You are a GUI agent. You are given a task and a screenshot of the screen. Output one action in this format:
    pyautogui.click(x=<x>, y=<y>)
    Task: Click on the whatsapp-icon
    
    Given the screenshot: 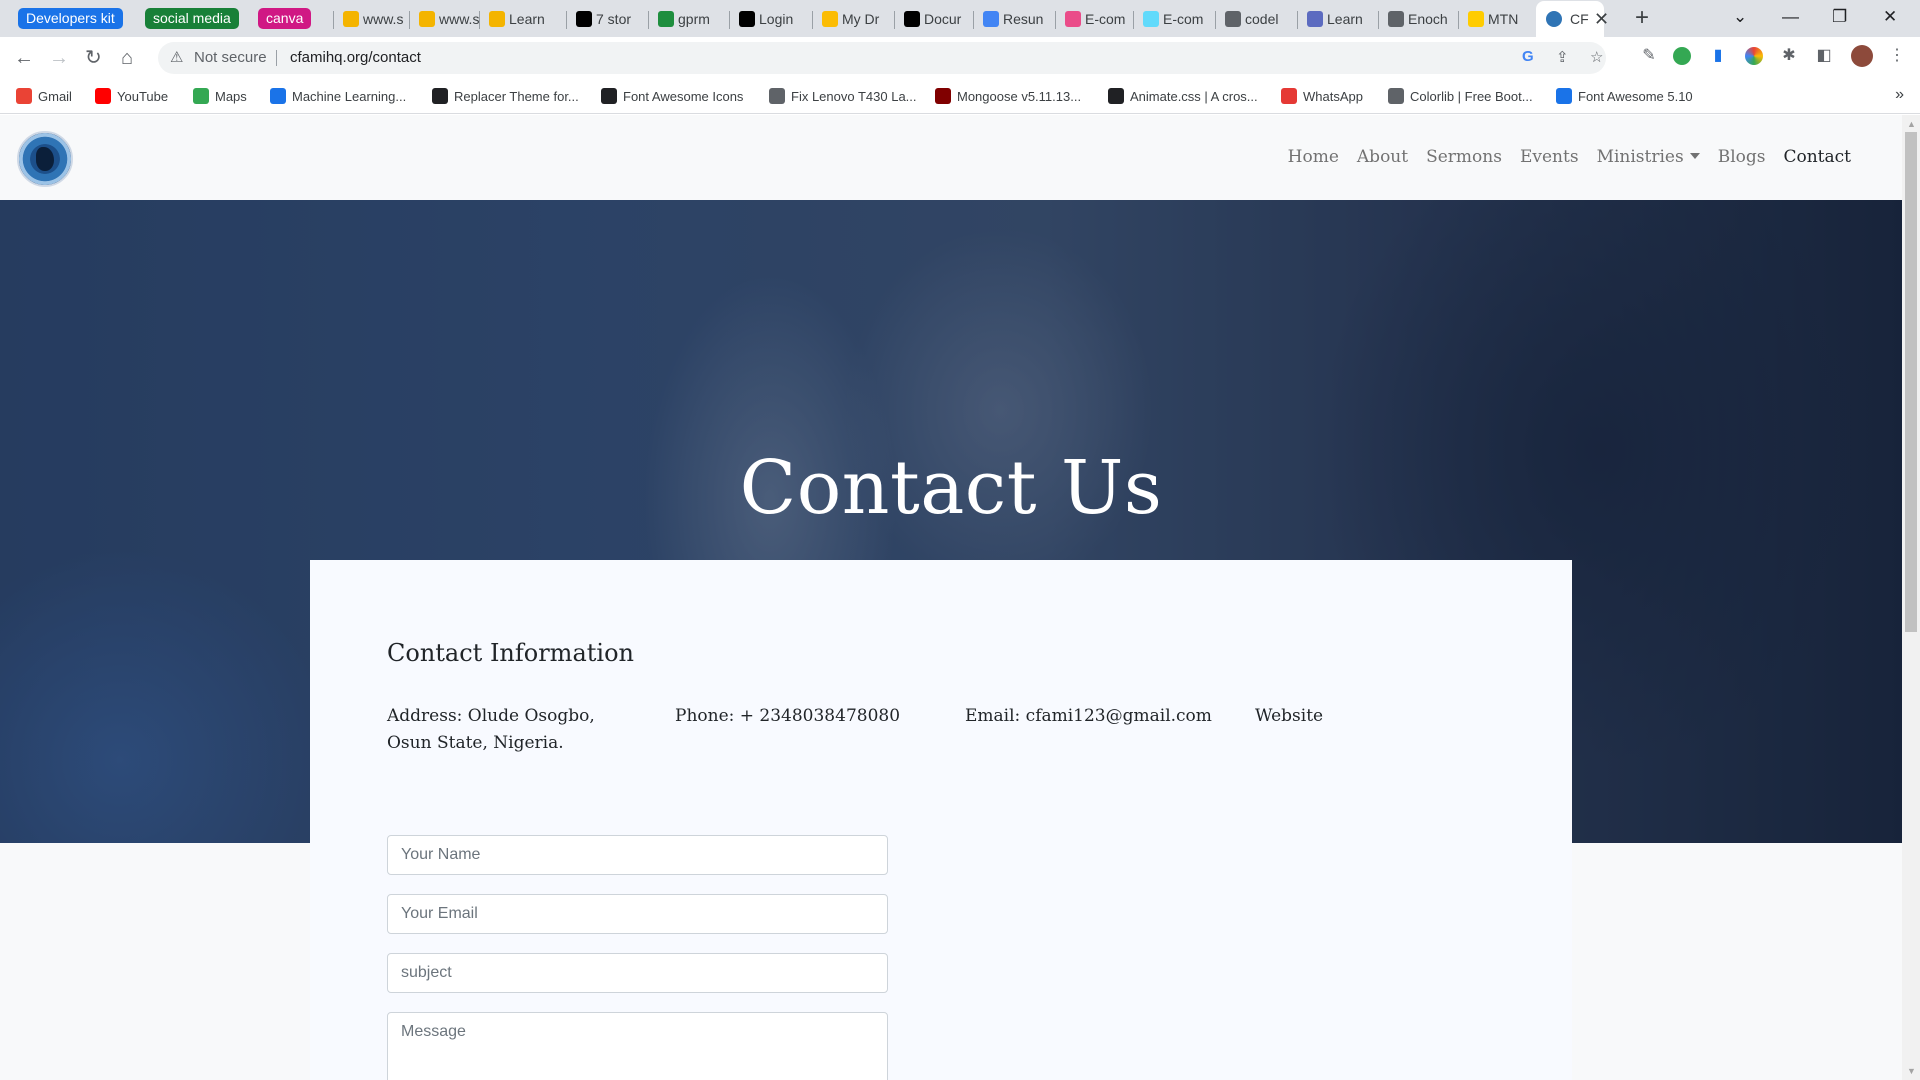 What is the action you would take?
    pyautogui.click(x=1289, y=96)
    